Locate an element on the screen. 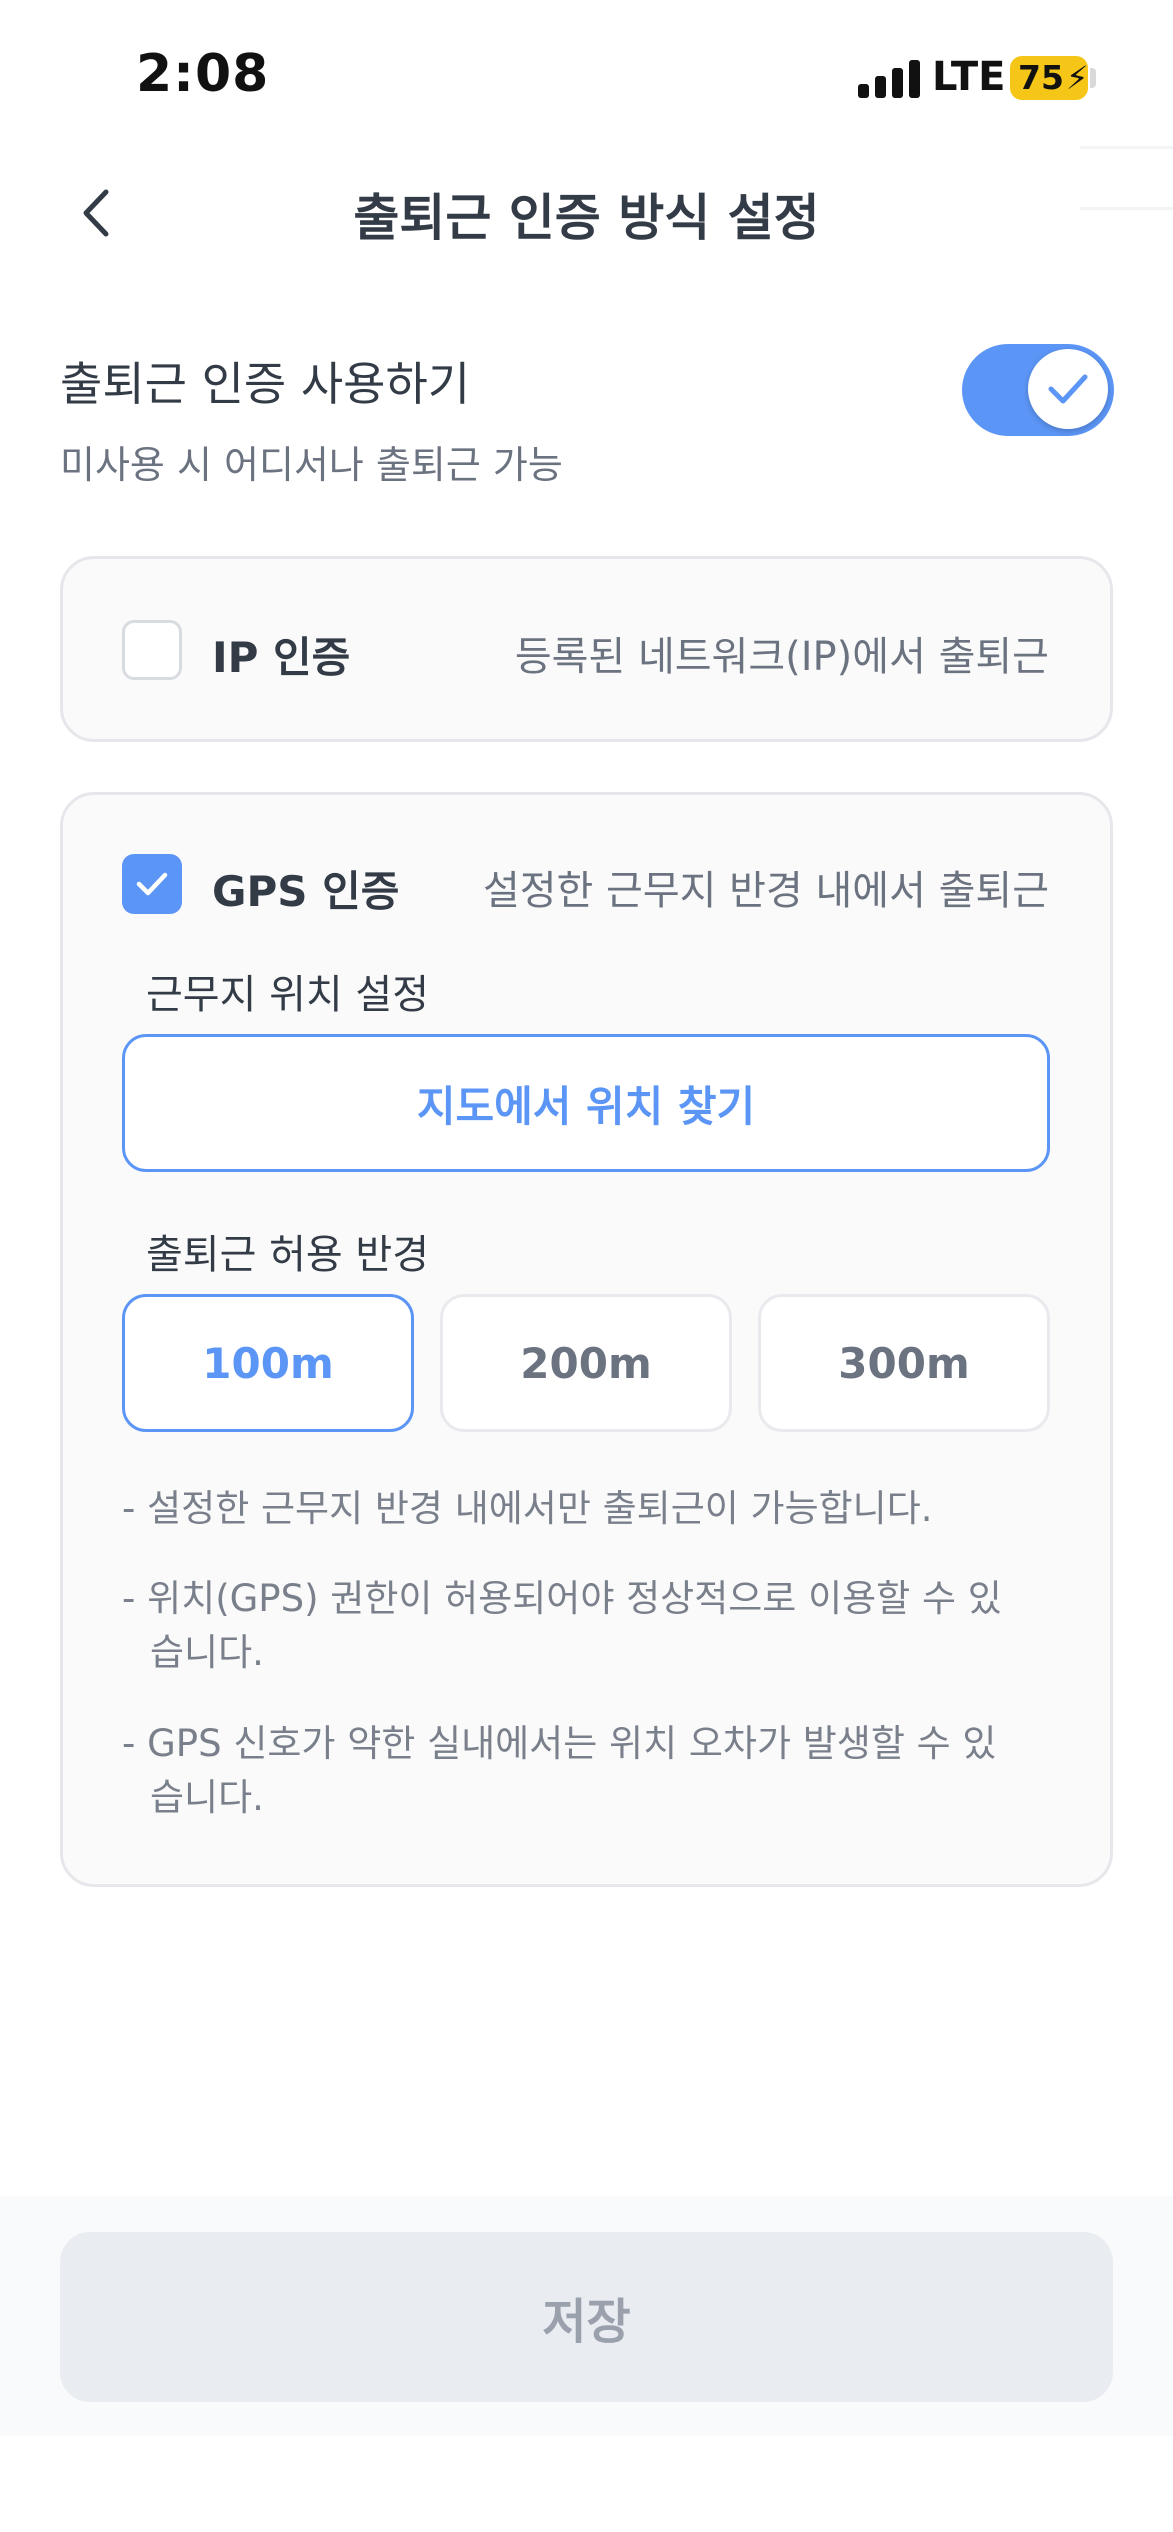 Image resolution: width=1173 pixels, height=2532 pixels. save-button: 저장 is located at coordinates (586, 2317).